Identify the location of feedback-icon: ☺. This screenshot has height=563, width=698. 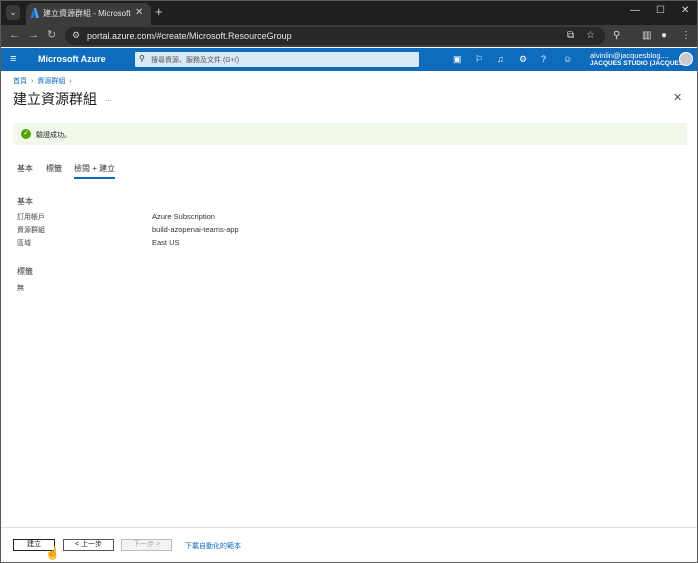
(567, 59).